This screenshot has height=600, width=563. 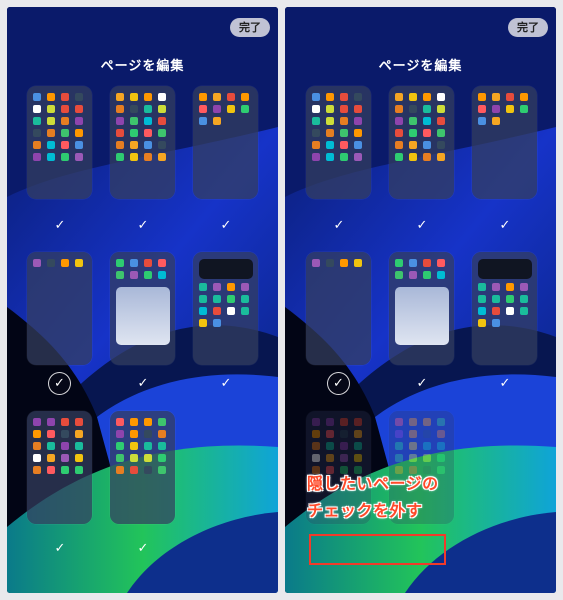 I want to click on stocks-widget, so click(x=226, y=269).